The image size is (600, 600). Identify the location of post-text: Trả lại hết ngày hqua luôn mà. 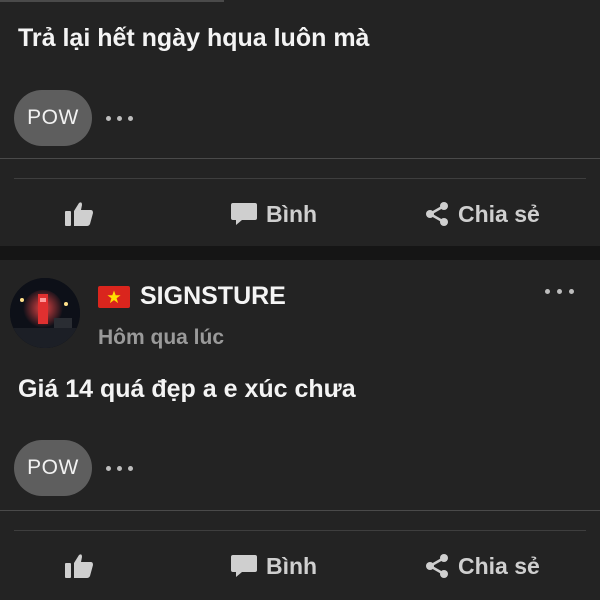
(194, 38).